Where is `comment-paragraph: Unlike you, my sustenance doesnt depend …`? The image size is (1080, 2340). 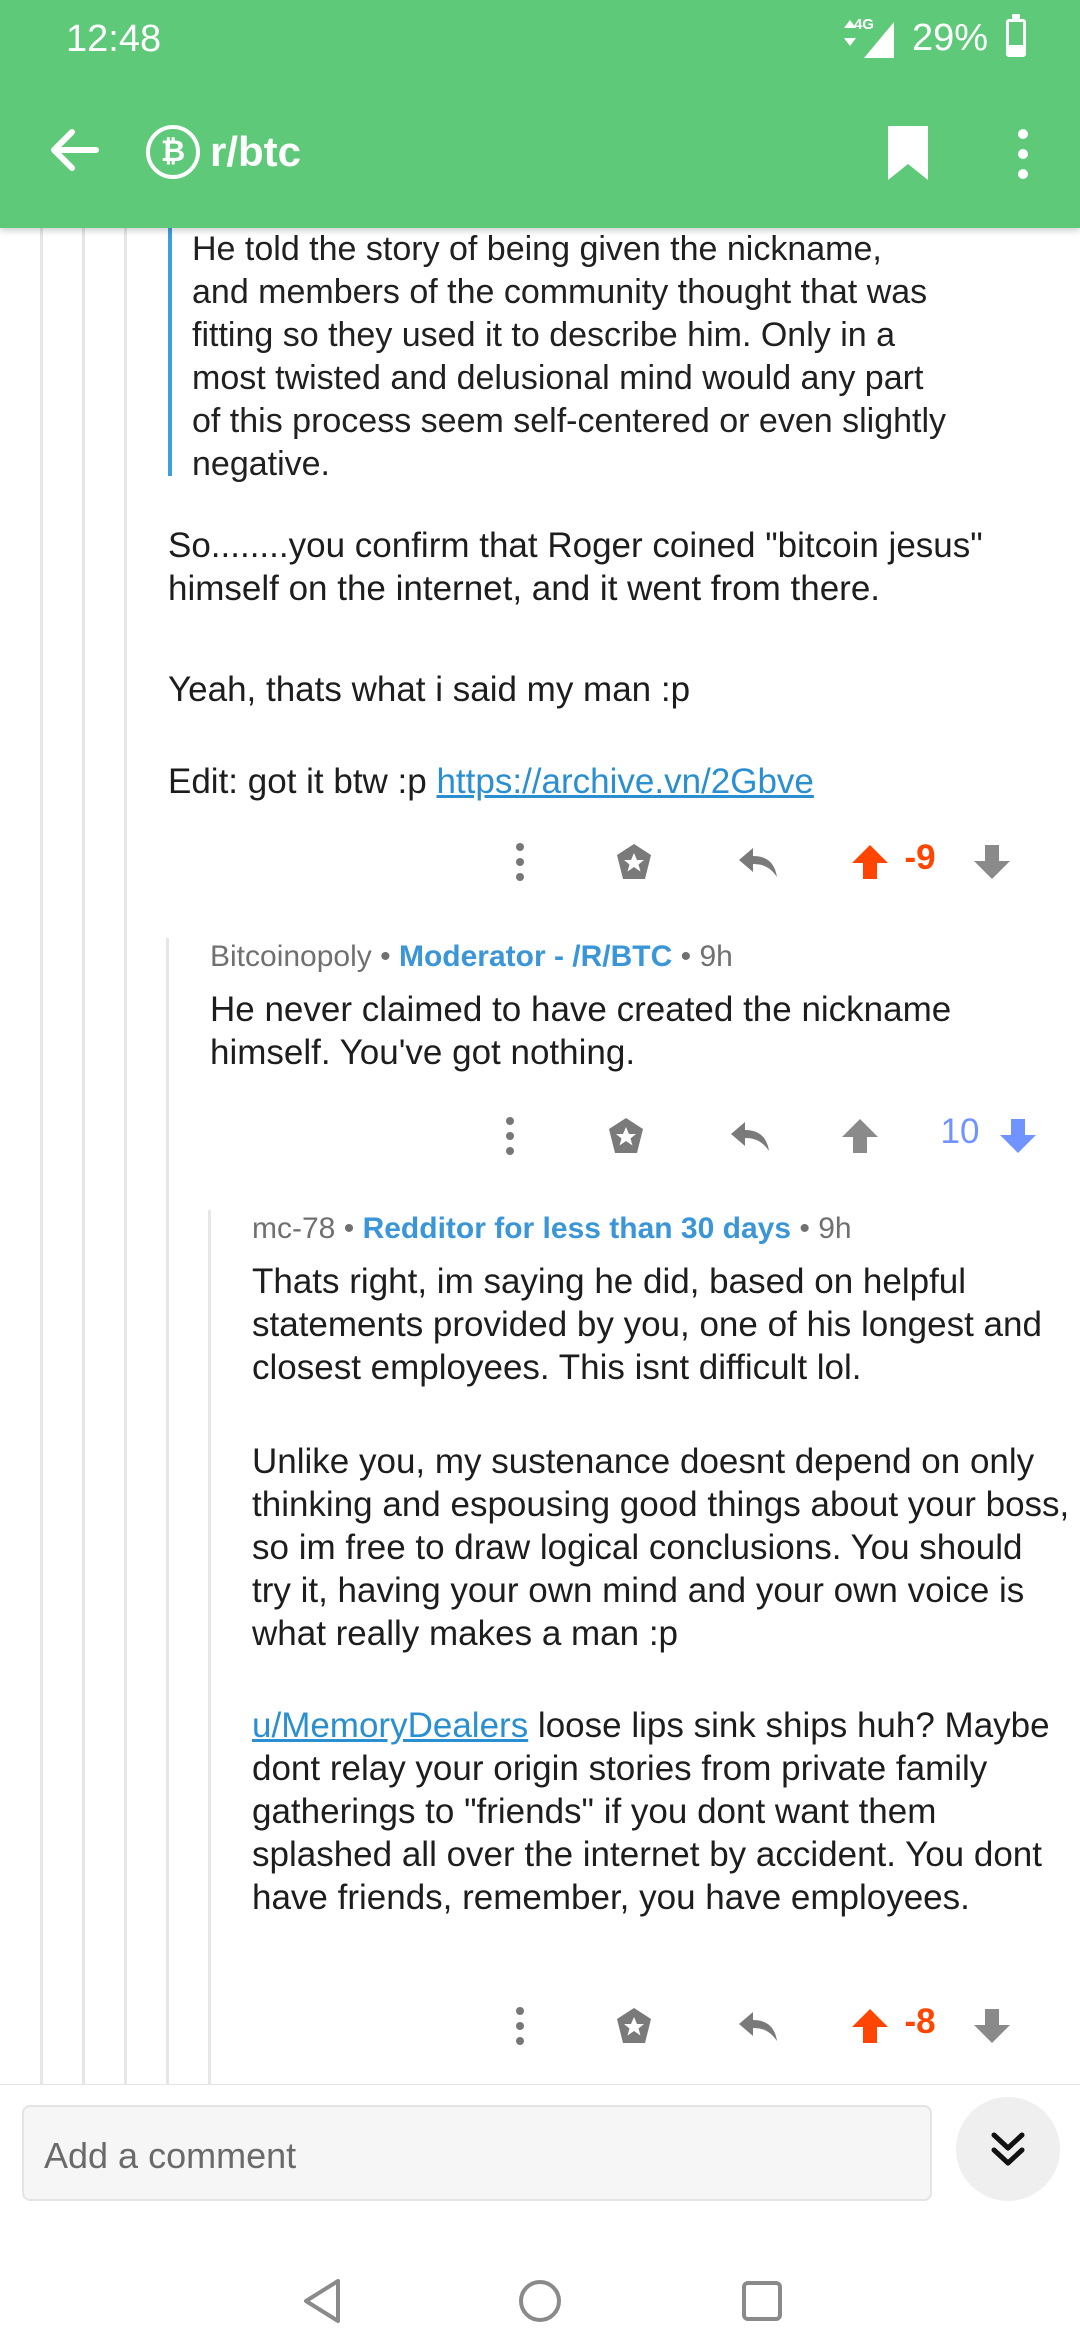
comment-paragraph: Unlike you, my sustenance doesnt depend … is located at coordinates (661, 1547).